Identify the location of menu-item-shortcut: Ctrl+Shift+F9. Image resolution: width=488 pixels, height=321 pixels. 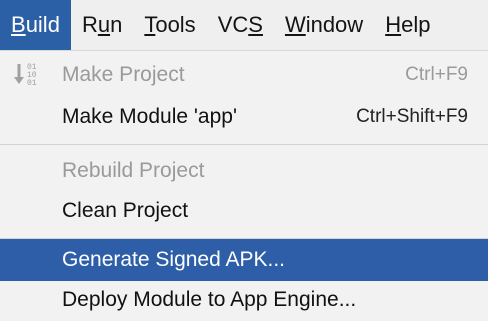
(412, 116).